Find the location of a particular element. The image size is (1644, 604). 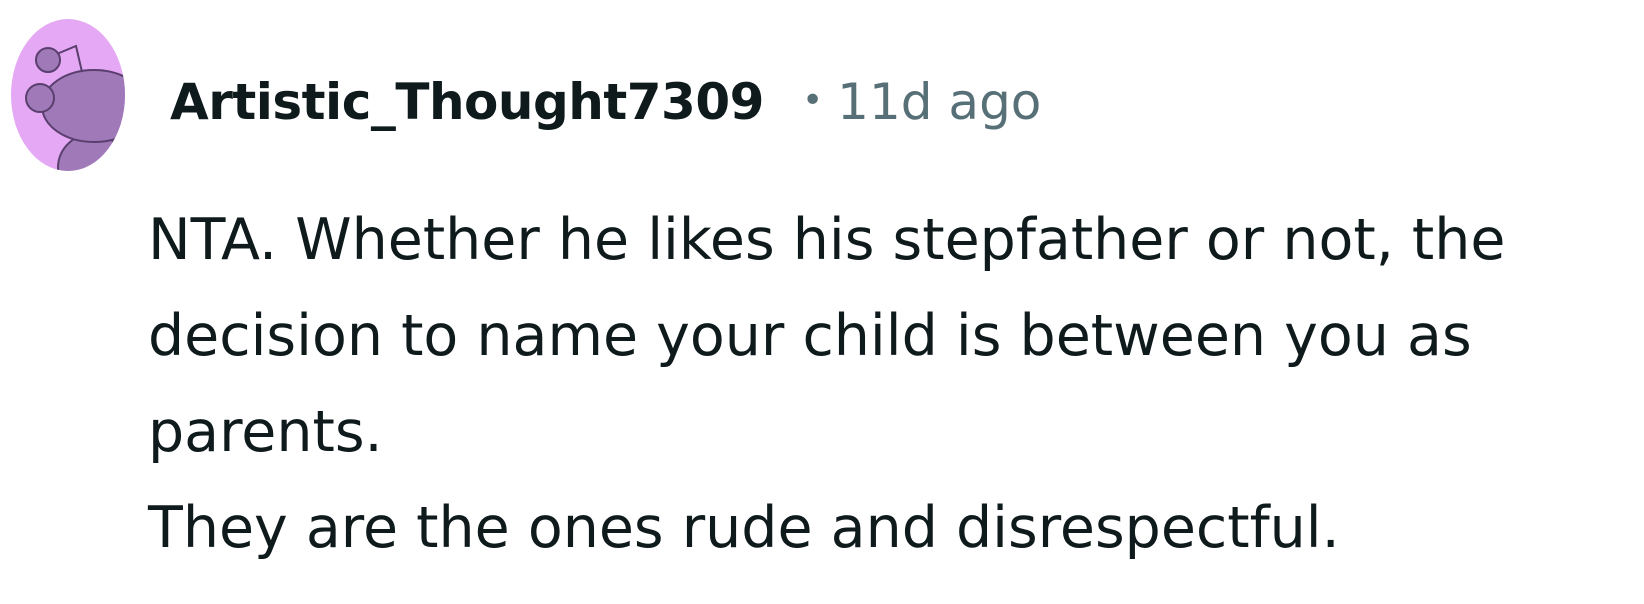

reddit-snoo-avatar-icon is located at coordinates (68, 95).